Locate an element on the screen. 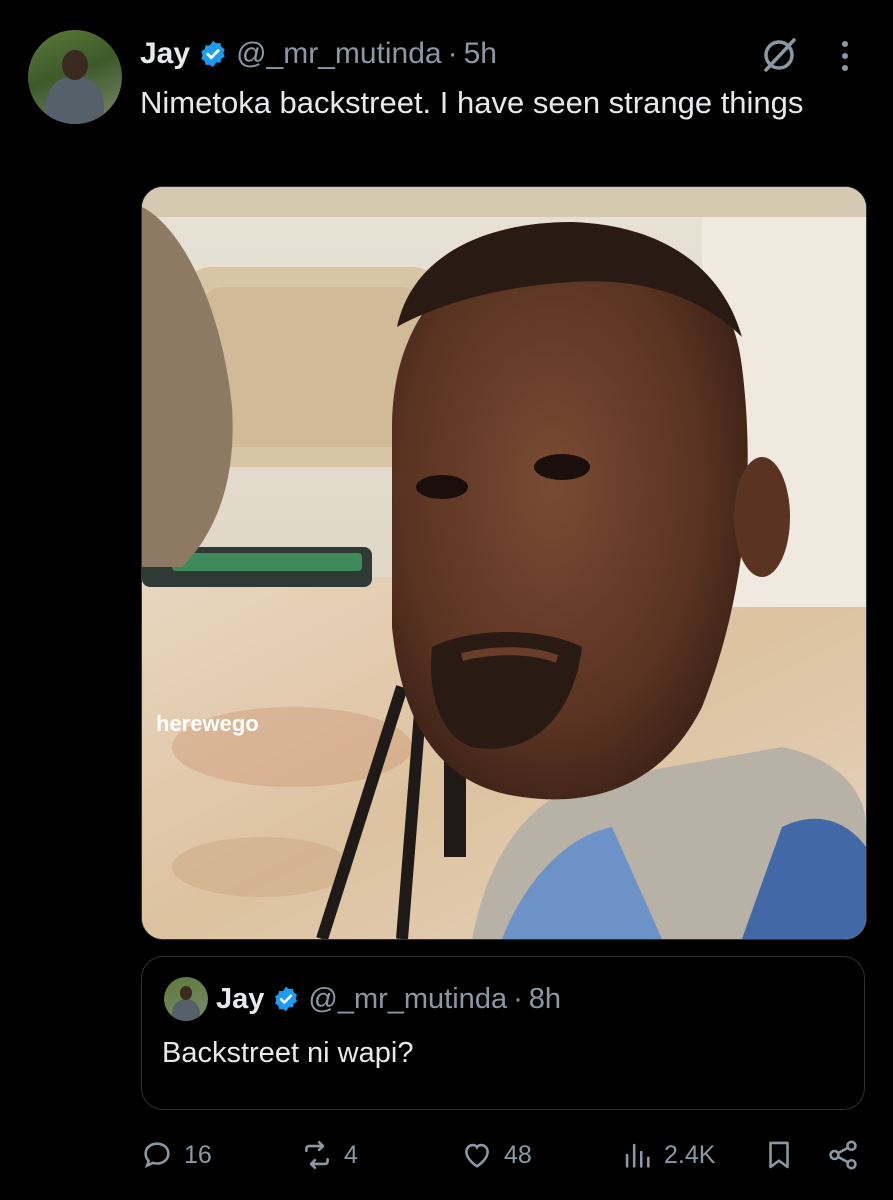 This screenshot has height=1200, width=893. views-icon is located at coordinates (637, 1155).